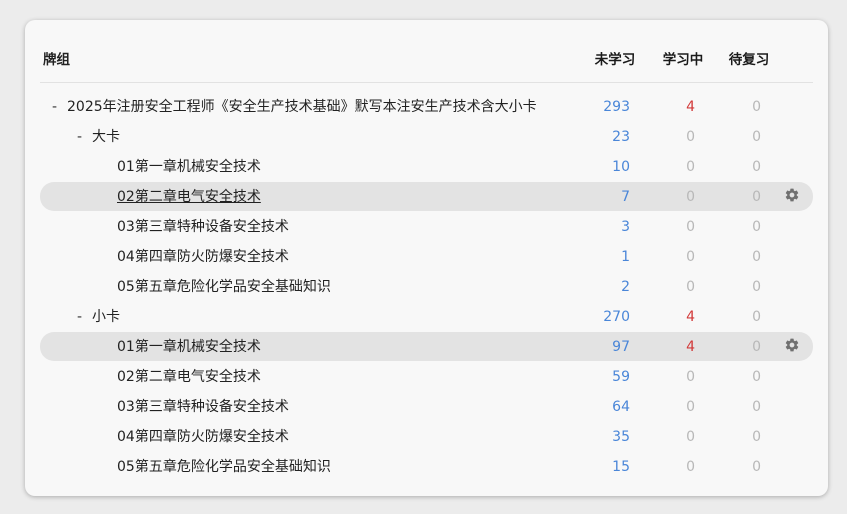  What do you see at coordinates (621, 467) in the screenshot?
I see `new-count: 15` at bounding box center [621, 467].